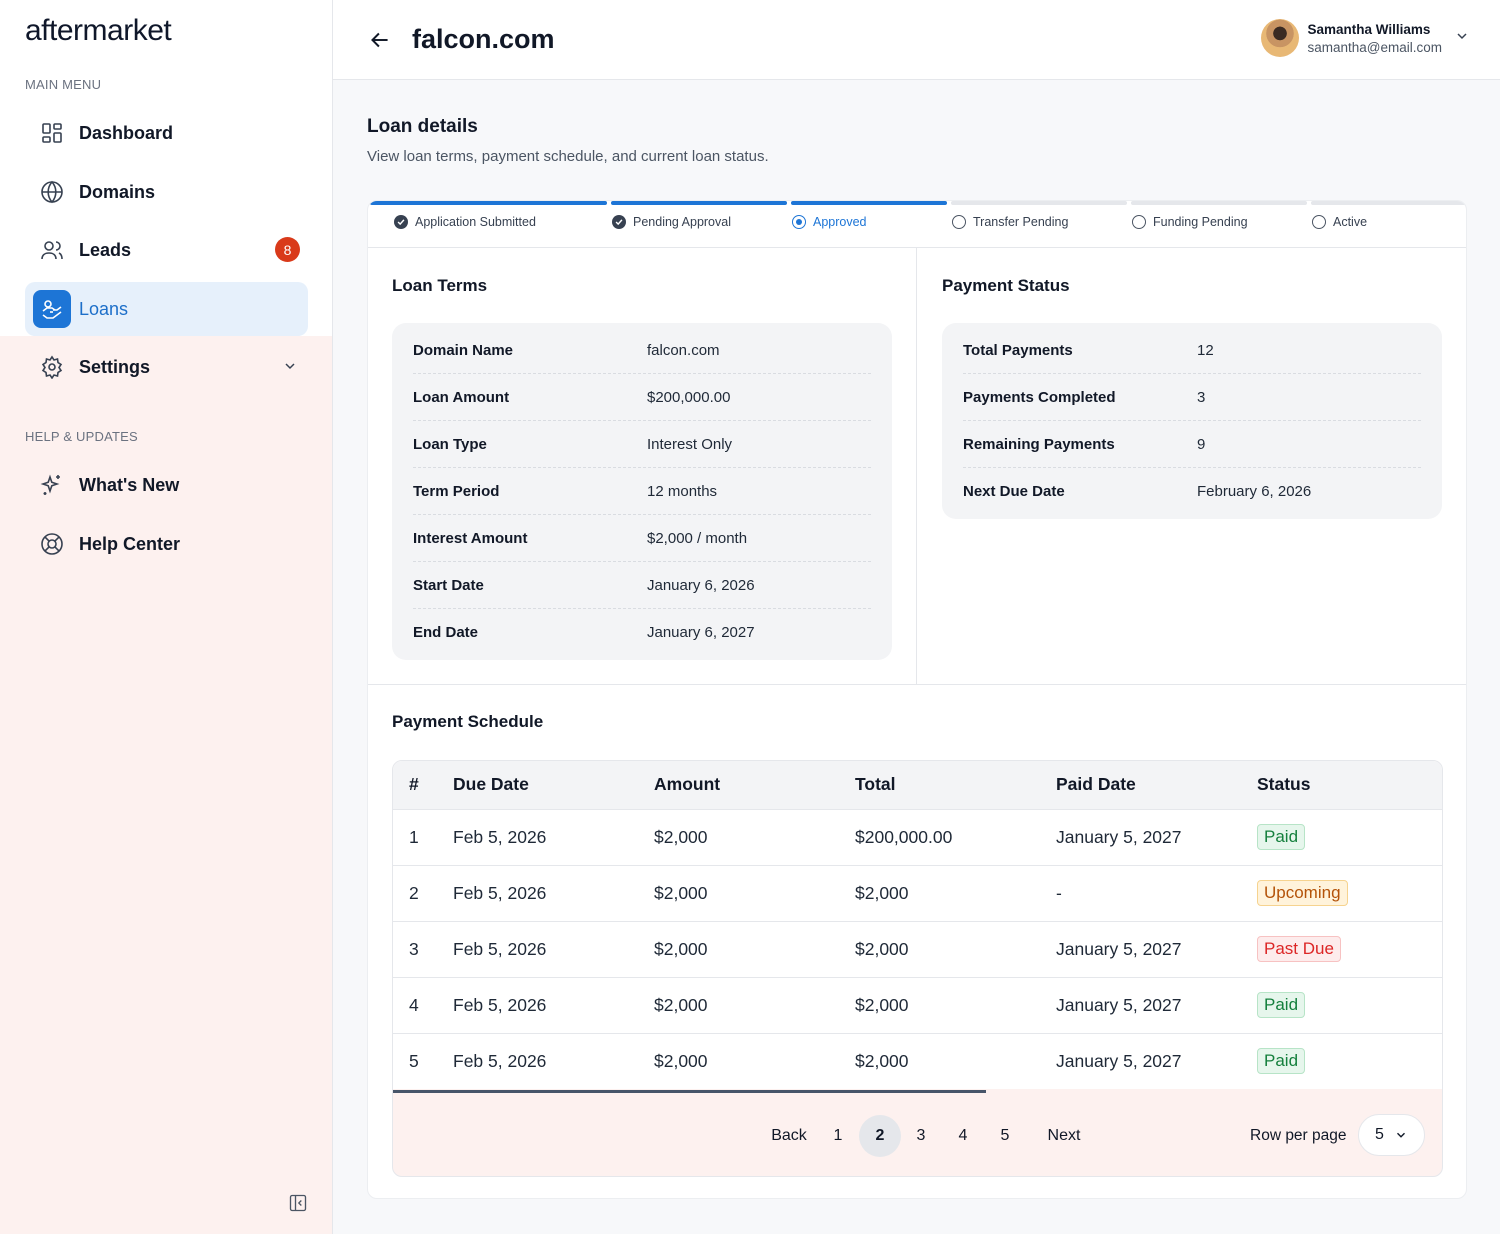 This screenshot has width=1500, height=1234. What do you see at coordinates (642, 350) in the screenshot?
I see `kv-row: Domain Name falcon.com` at bounding box center [642, 350].